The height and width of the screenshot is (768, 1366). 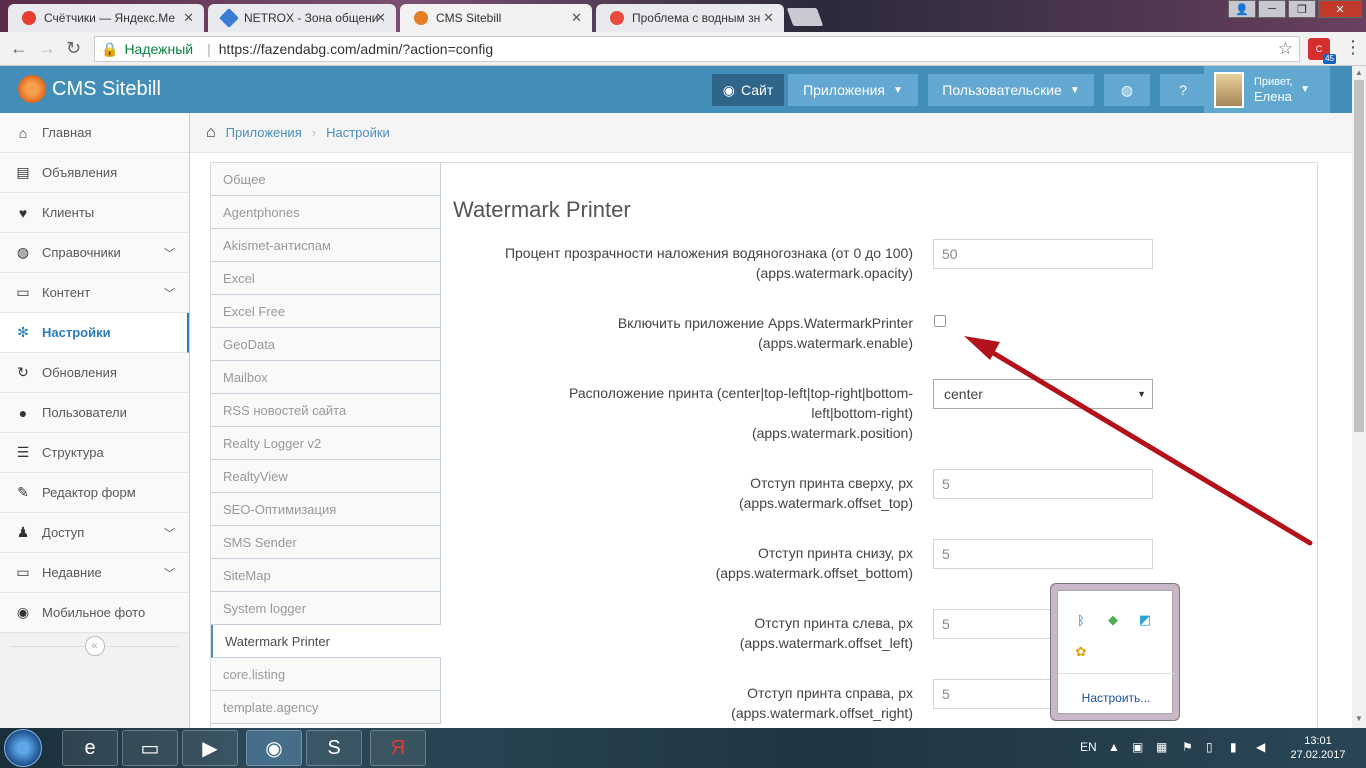 I want to click on yandex-browser-icon: Я, so click(x=398, y=748).